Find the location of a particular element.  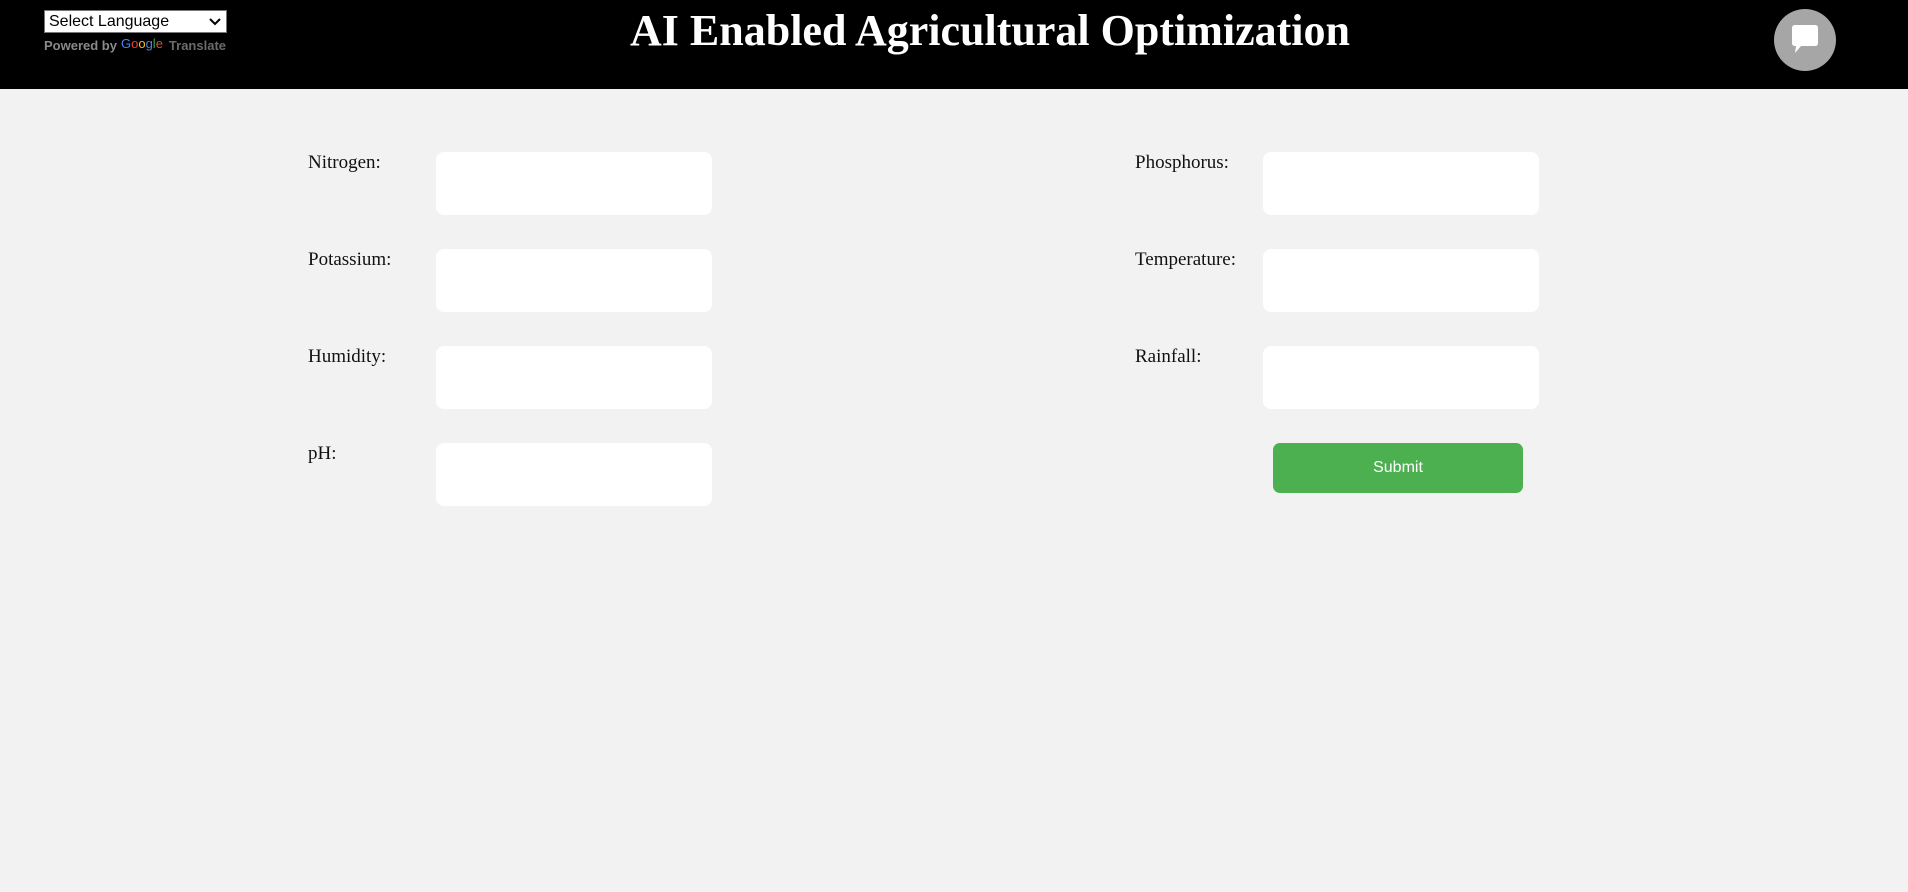

temperature-input is located at coordinates (1401, 280).